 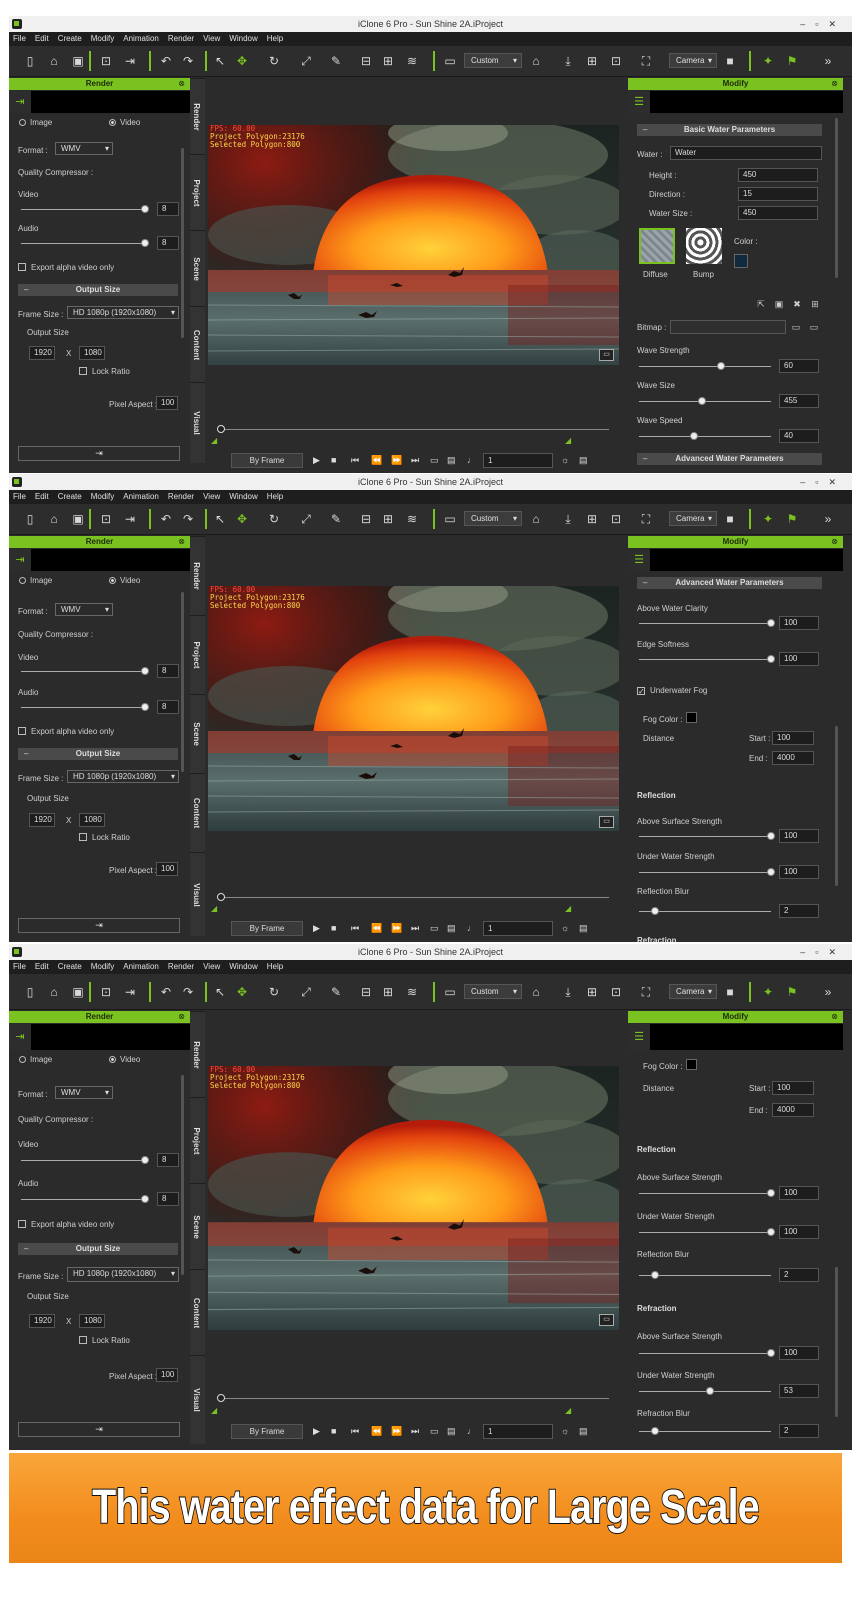 I want to click on flag-icon: ⚑, so click(x=792, y=61).